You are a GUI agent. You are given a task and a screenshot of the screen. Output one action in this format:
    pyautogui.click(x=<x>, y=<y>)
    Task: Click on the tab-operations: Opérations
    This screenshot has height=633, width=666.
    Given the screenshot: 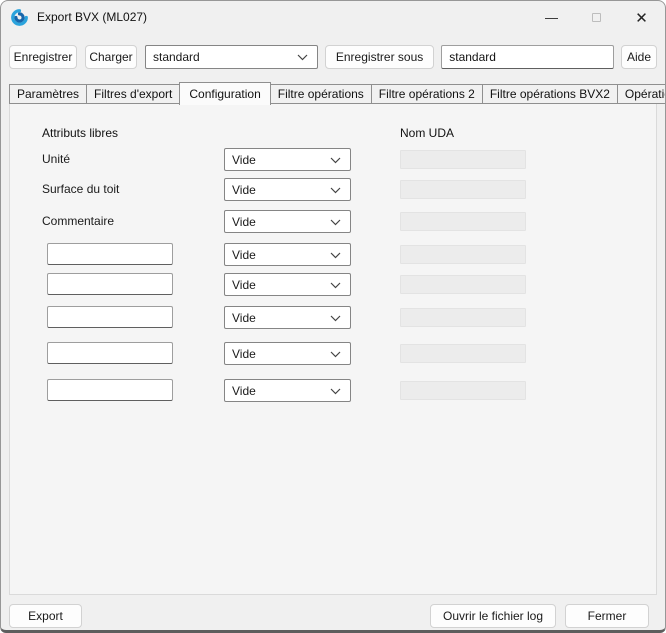 What is the action you would take?
    pyautogui.click(x=640, y=94)
    